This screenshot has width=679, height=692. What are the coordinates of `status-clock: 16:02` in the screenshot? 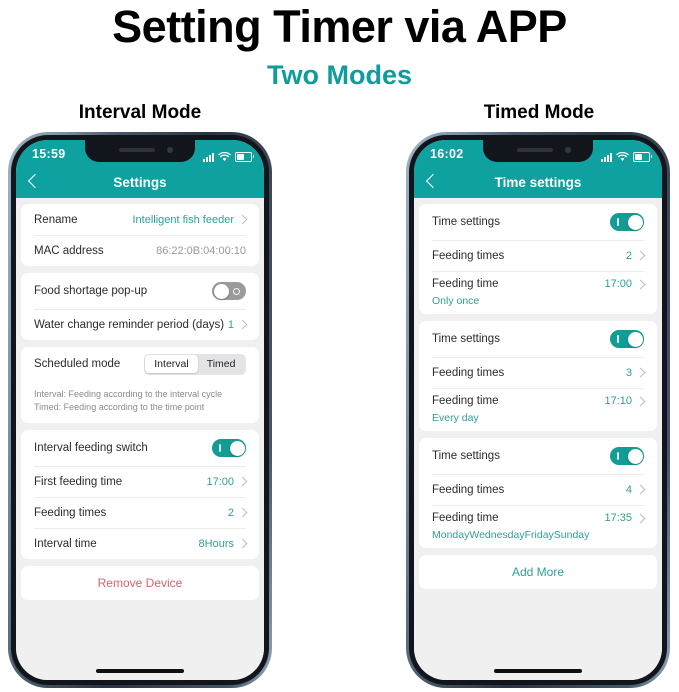 It's located at (447, 154).